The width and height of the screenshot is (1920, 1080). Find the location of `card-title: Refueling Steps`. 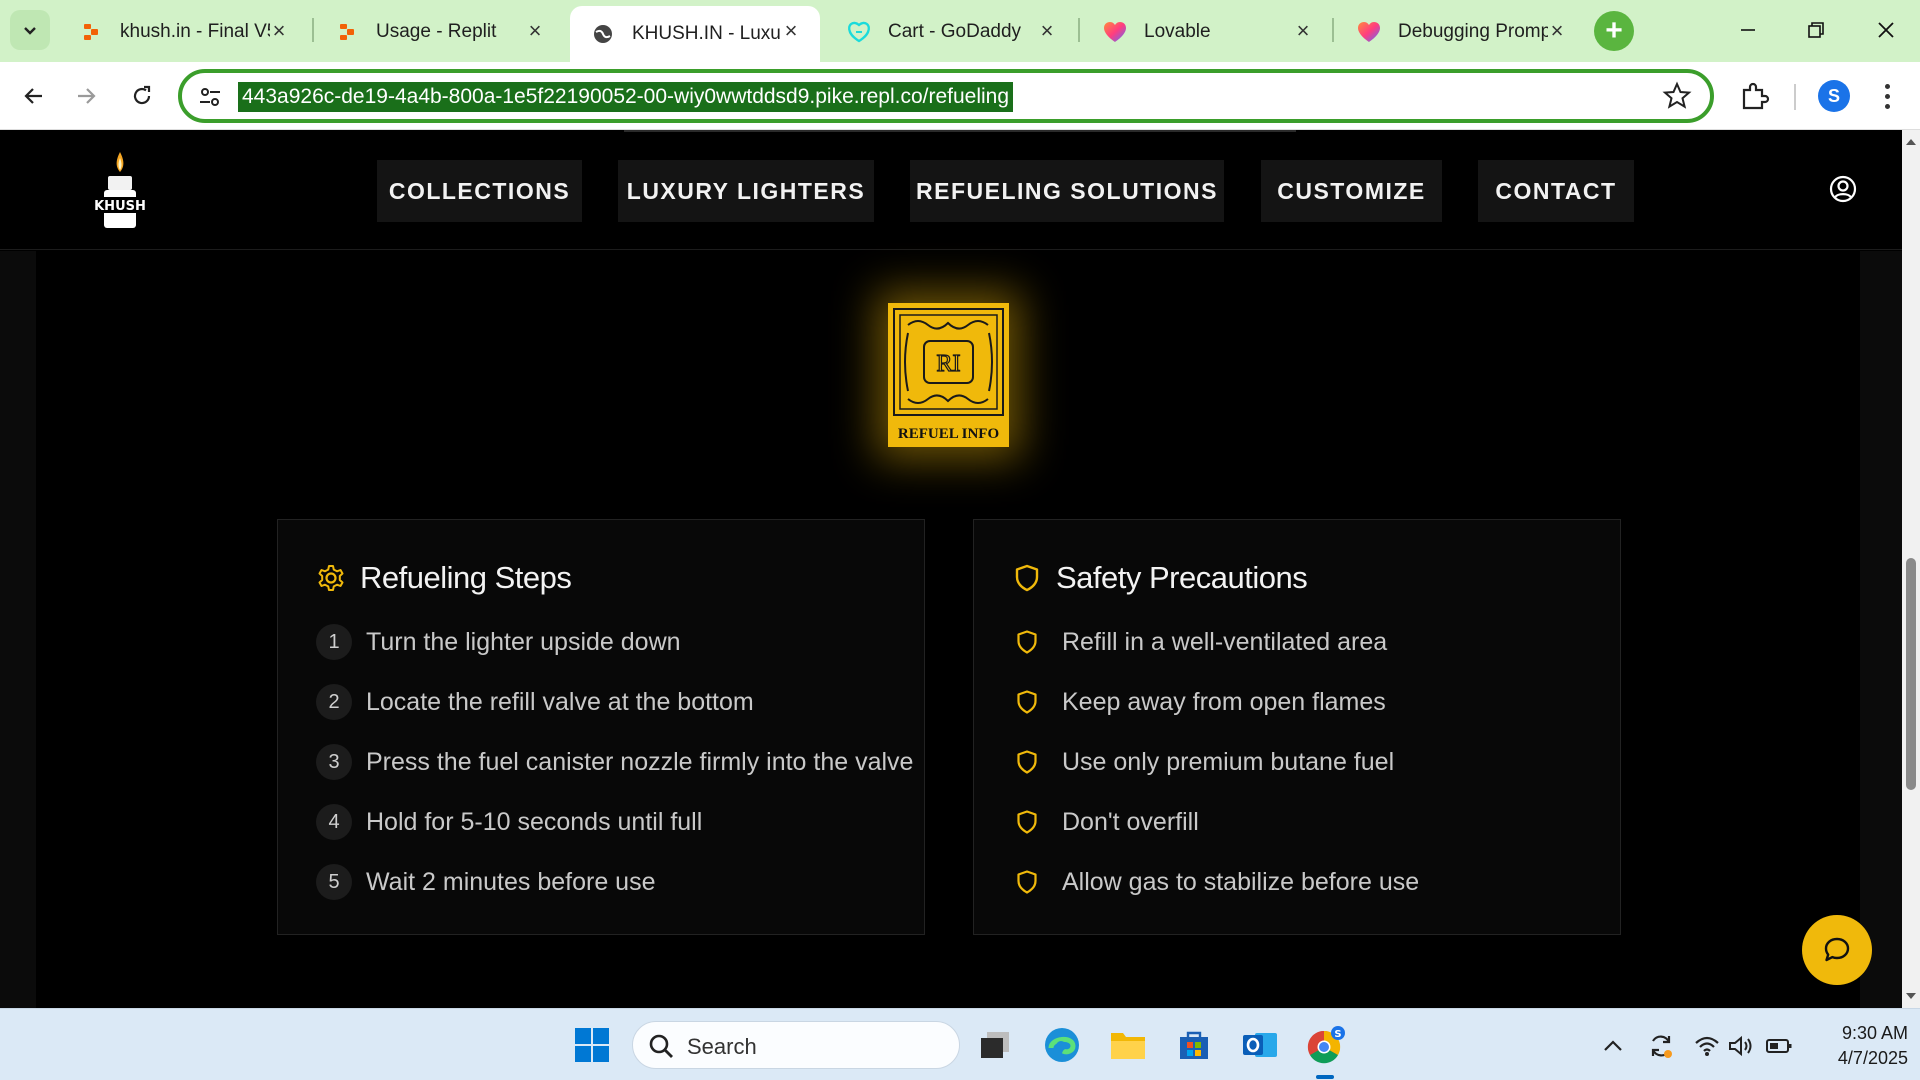

card-title: Refueling Steps is located at coordinates (466, 577).